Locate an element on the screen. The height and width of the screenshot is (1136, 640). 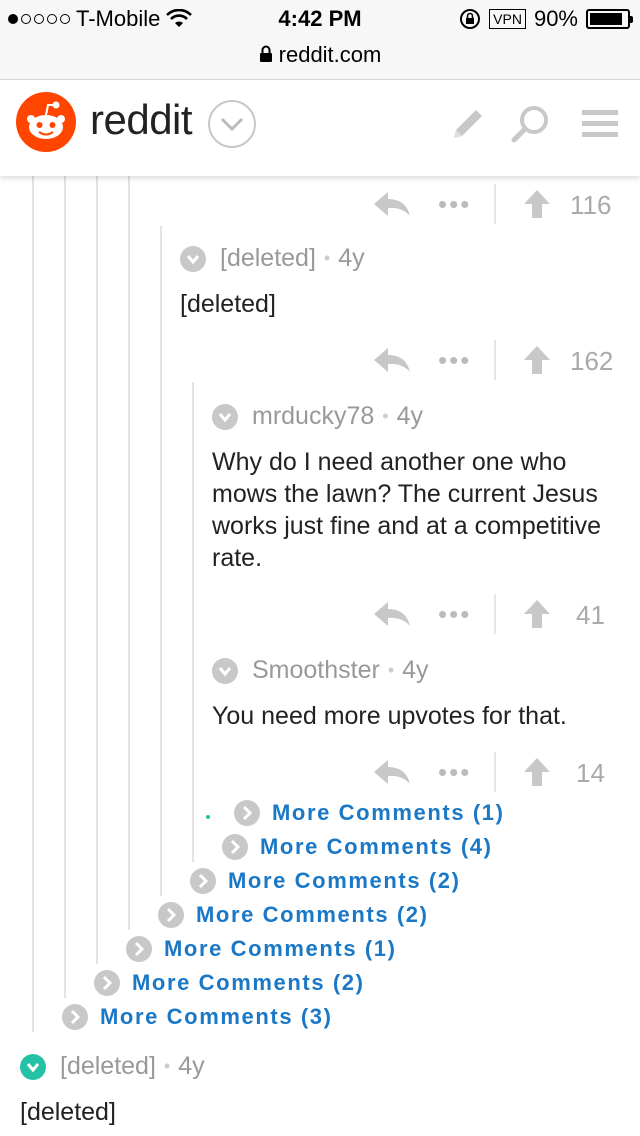
comment-meta: Smoothster • 4y is located at coordinates (320, 670).